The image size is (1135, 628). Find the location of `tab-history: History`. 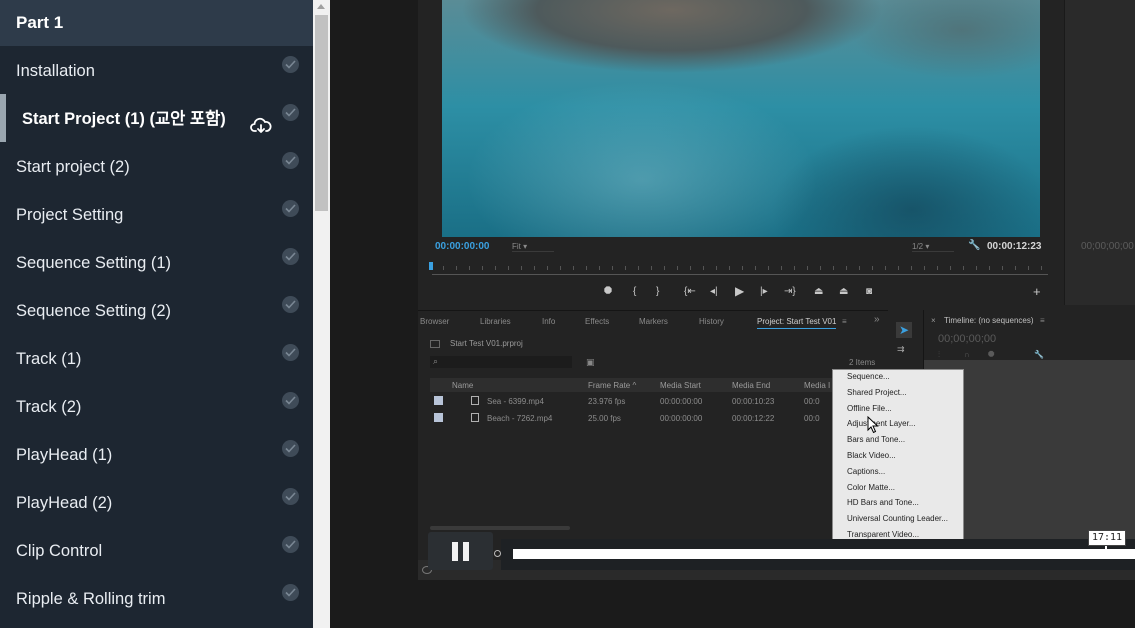

tab-history: History is located at coordinates (711, 321).